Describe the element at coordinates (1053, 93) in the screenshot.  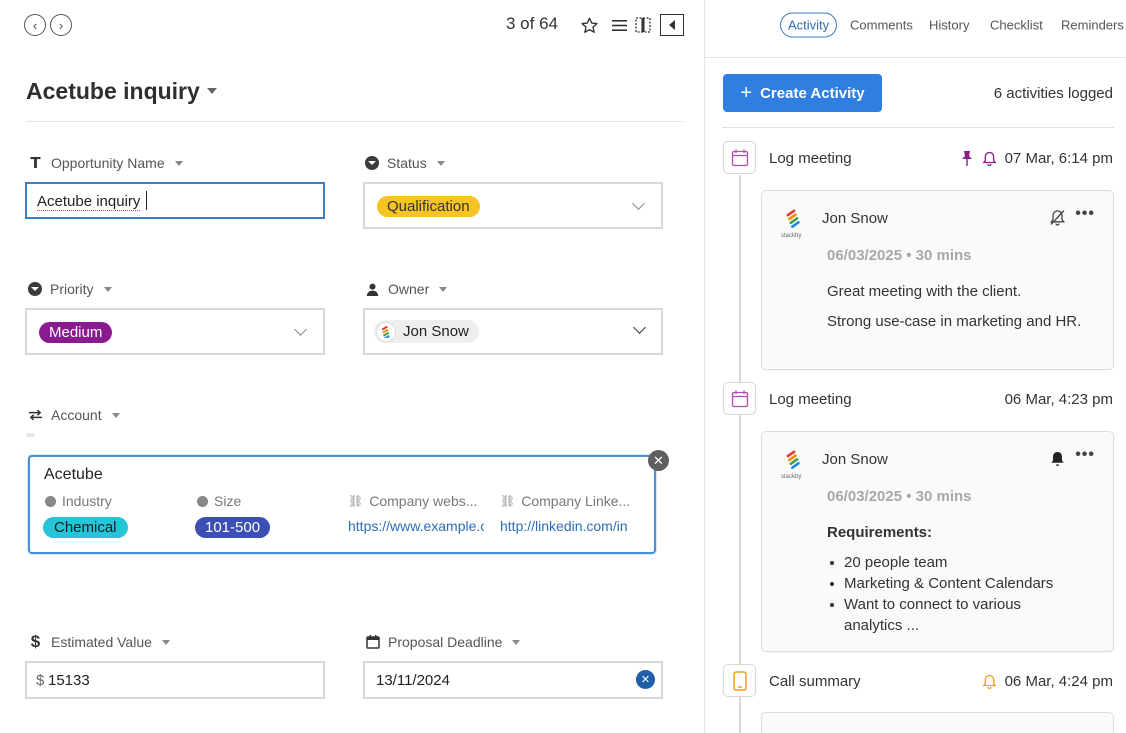
I see `activities-count: 6 activities logged` at that location.